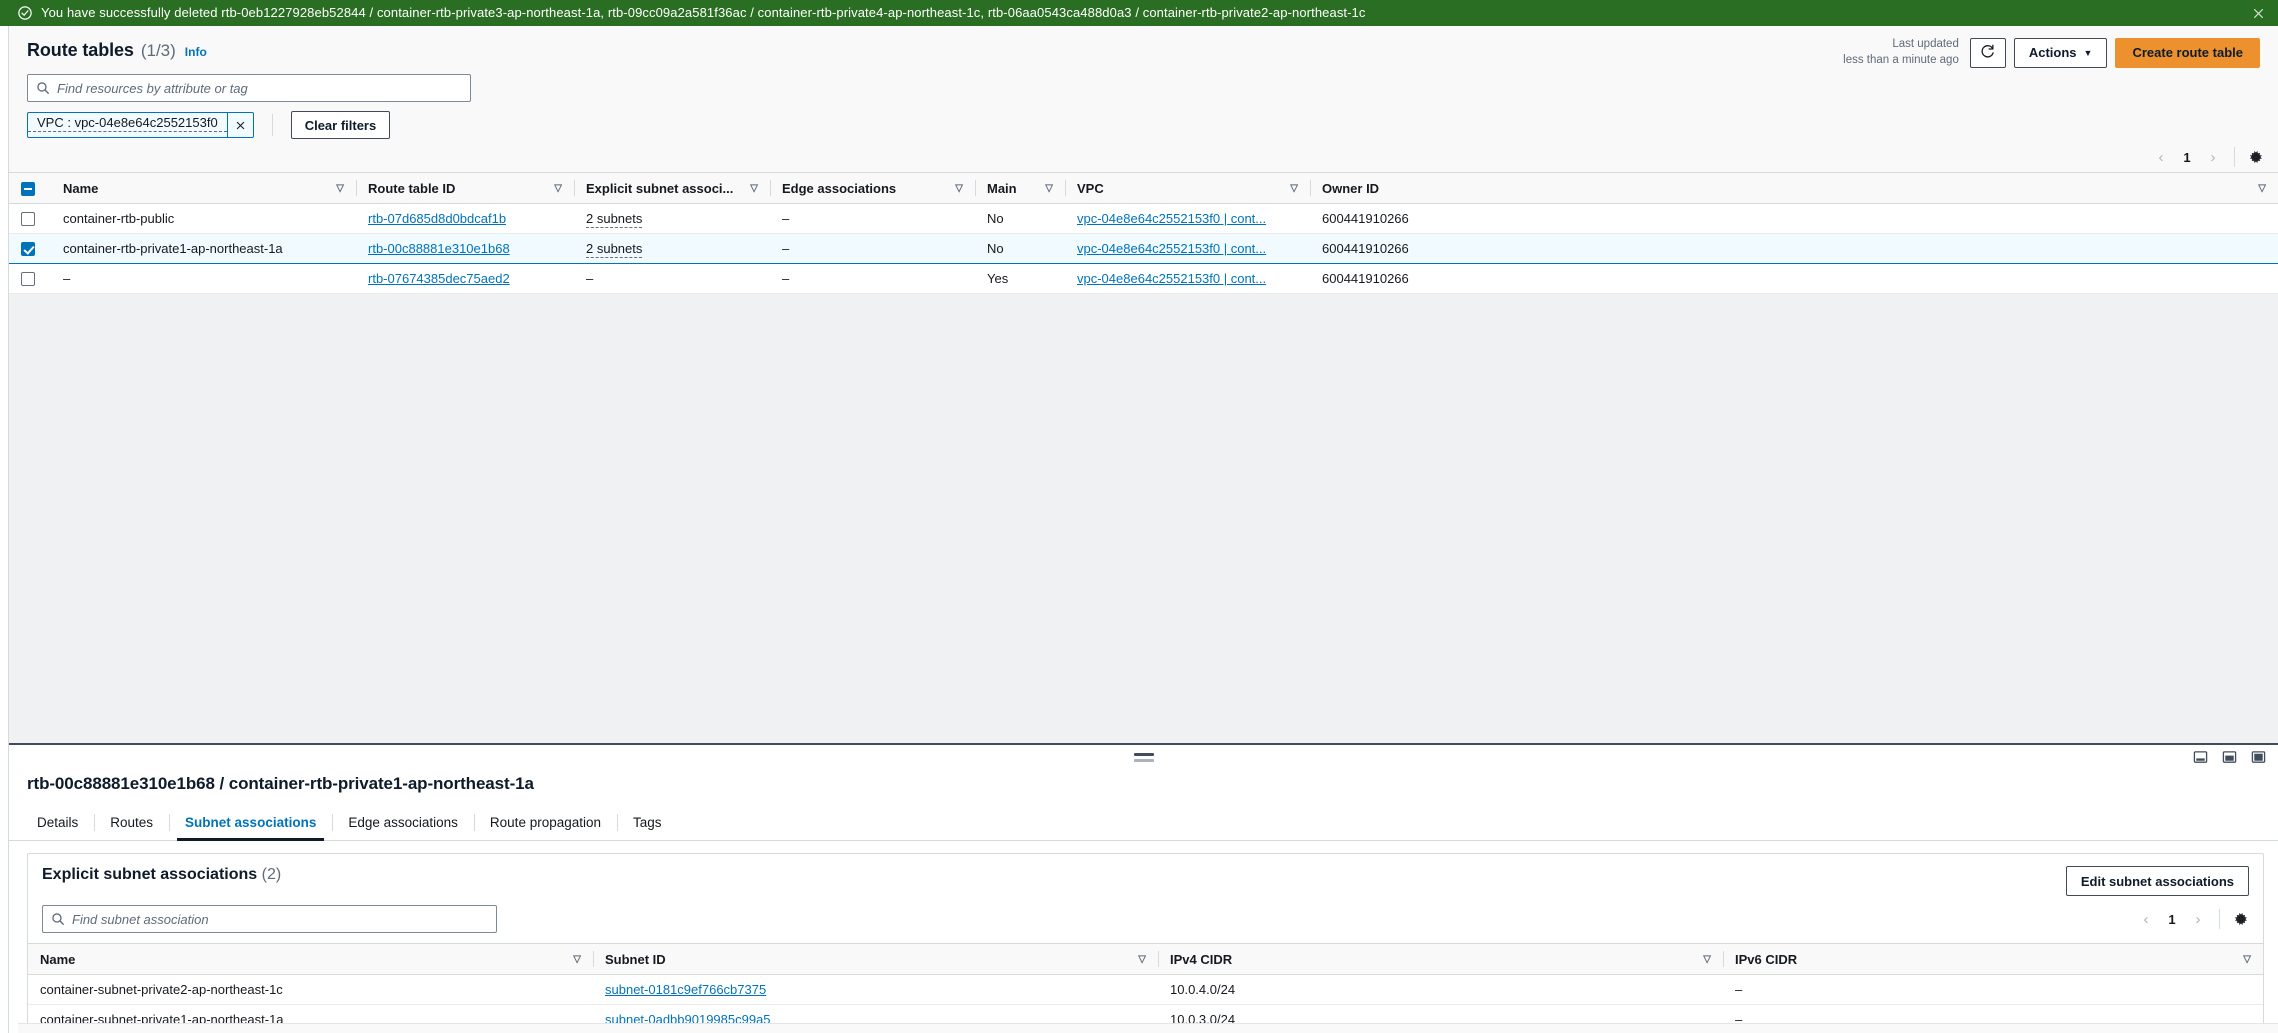 The height and width of the screenshot is (1033, 2278). Describe the element at coordinates (140, 125) in the screenshot. I see `filter-token-vpc: VPC : vpc-04e8e64c2552153f0` at that location.